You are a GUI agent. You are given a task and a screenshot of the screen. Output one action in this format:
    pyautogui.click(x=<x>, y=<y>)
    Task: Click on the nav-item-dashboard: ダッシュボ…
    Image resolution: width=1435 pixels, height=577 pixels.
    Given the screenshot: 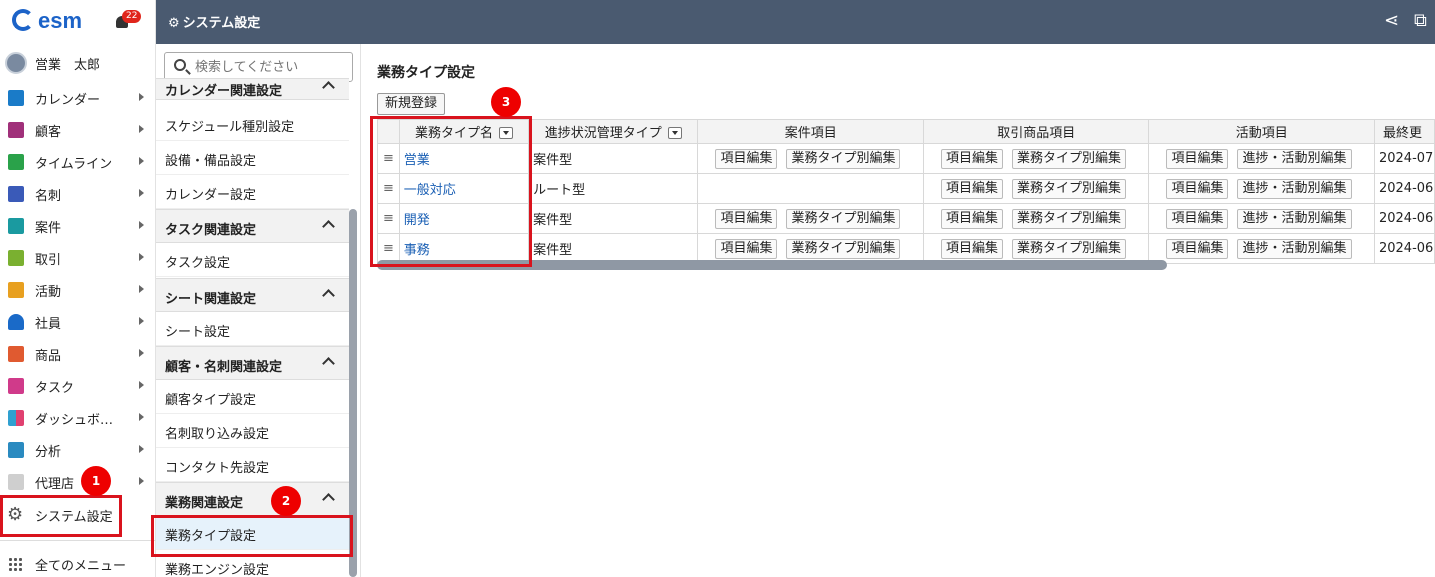 What is the action you would take?
    pyautogui.click(x=78, y=418)
    